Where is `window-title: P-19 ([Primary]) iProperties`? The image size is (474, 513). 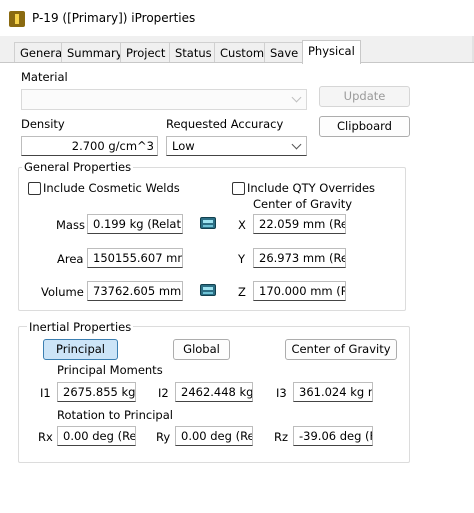
window-title: P-19 ([Primary]) iProperties is located at coordinates (114, 18).